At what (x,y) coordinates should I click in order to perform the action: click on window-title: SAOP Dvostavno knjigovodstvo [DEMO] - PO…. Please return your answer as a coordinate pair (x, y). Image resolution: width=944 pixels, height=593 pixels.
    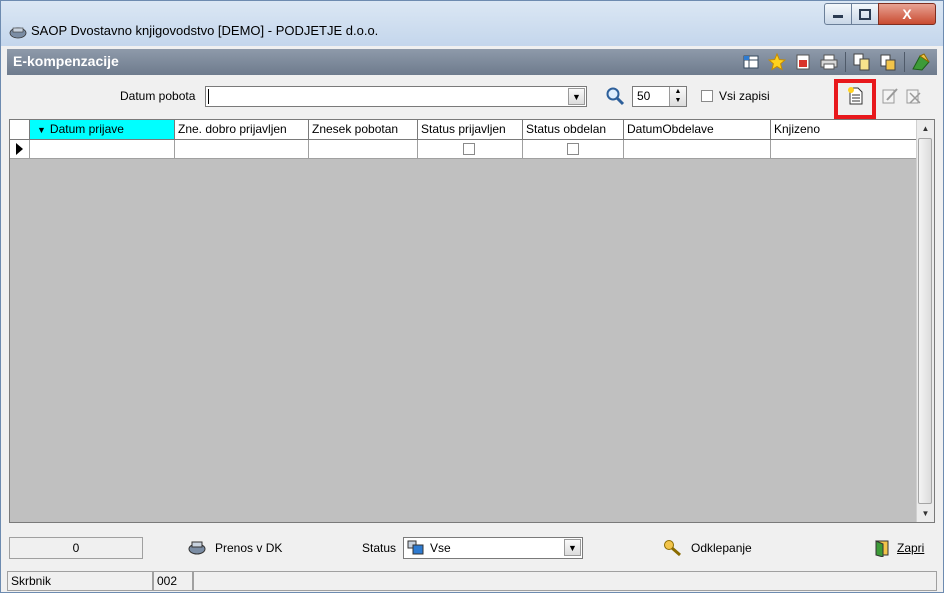
    Looking at the image, I should click on (205, 30).